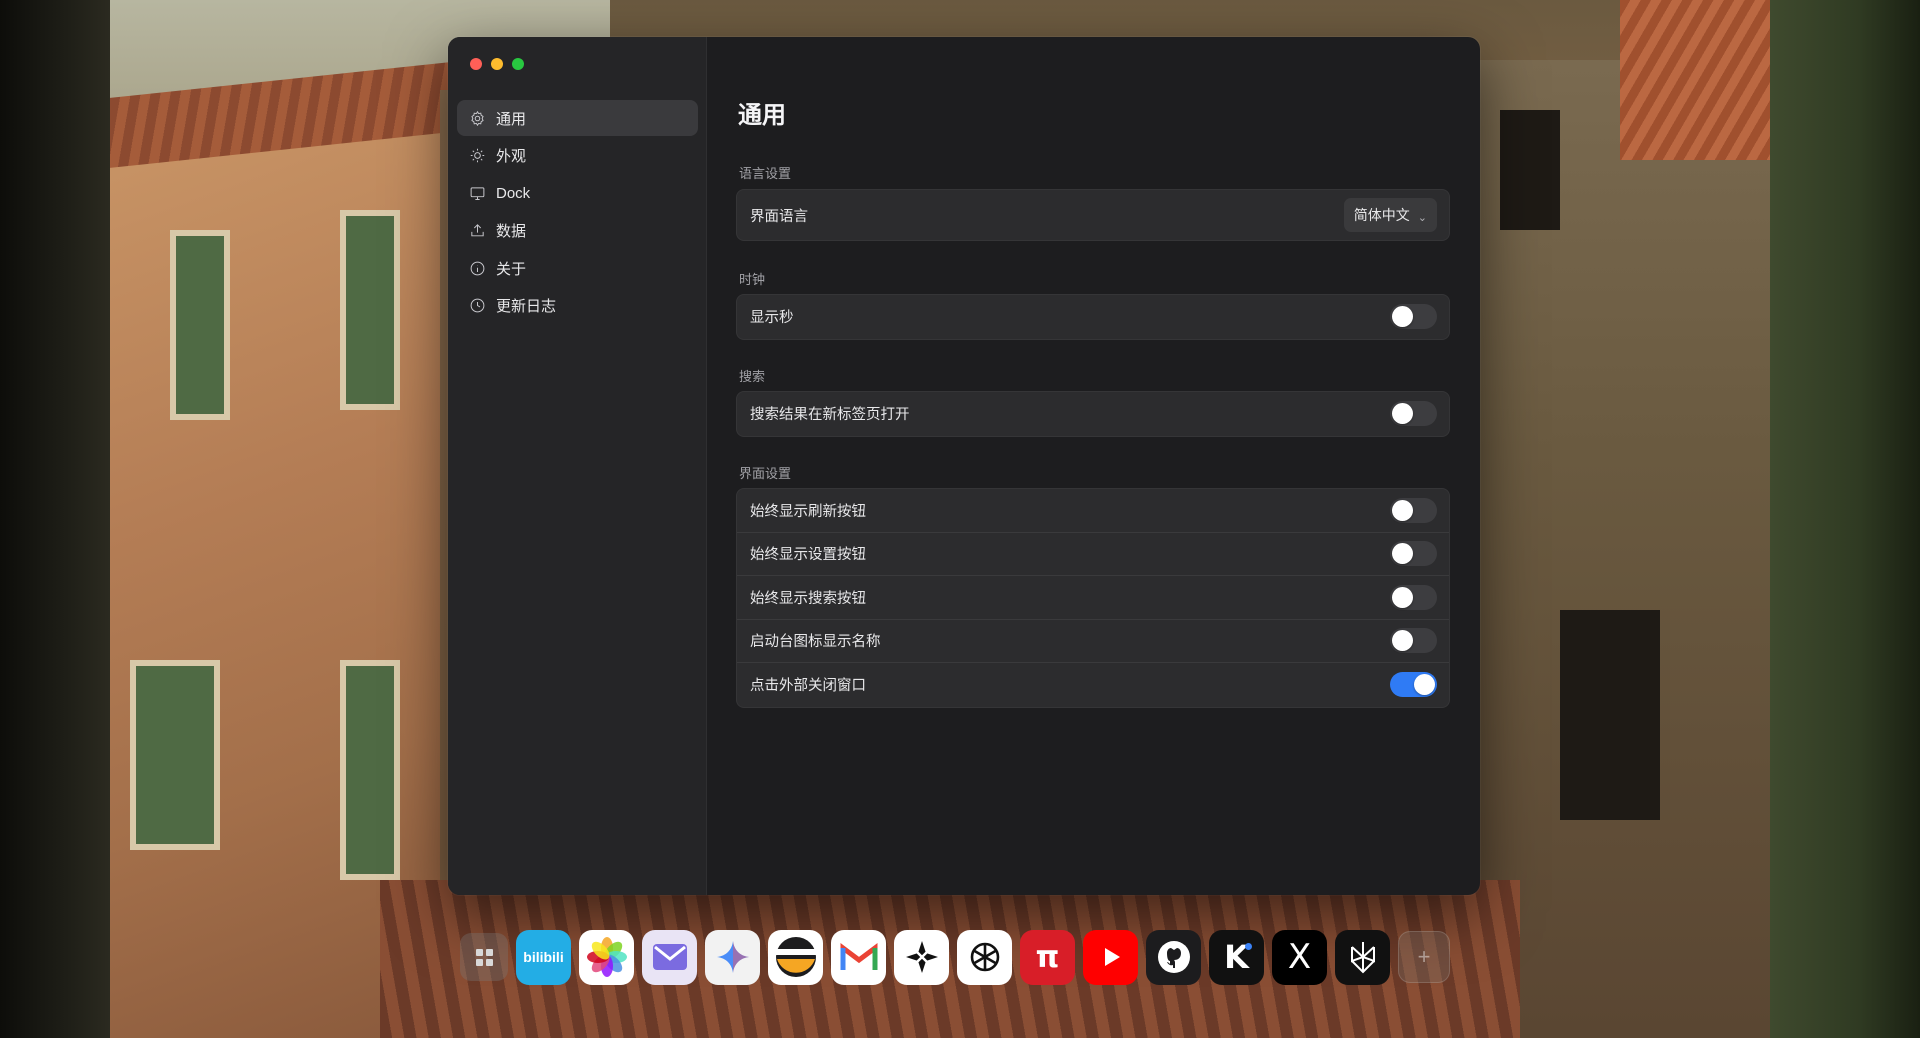 This screenshot has height=1038, width=1920. What do you see at coordinates (1413, 554) in the screenshot?
I see `show-settings-button-toggle` at bounding box center [1413, 554].